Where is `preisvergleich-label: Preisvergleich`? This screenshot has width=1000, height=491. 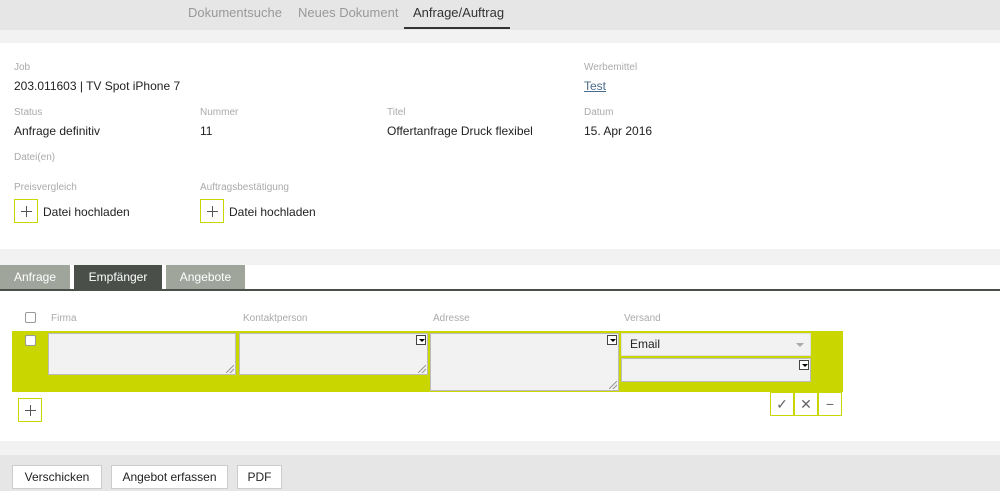
preisvergleich-label: Preisvergleich is located at coordinates (45, 187).